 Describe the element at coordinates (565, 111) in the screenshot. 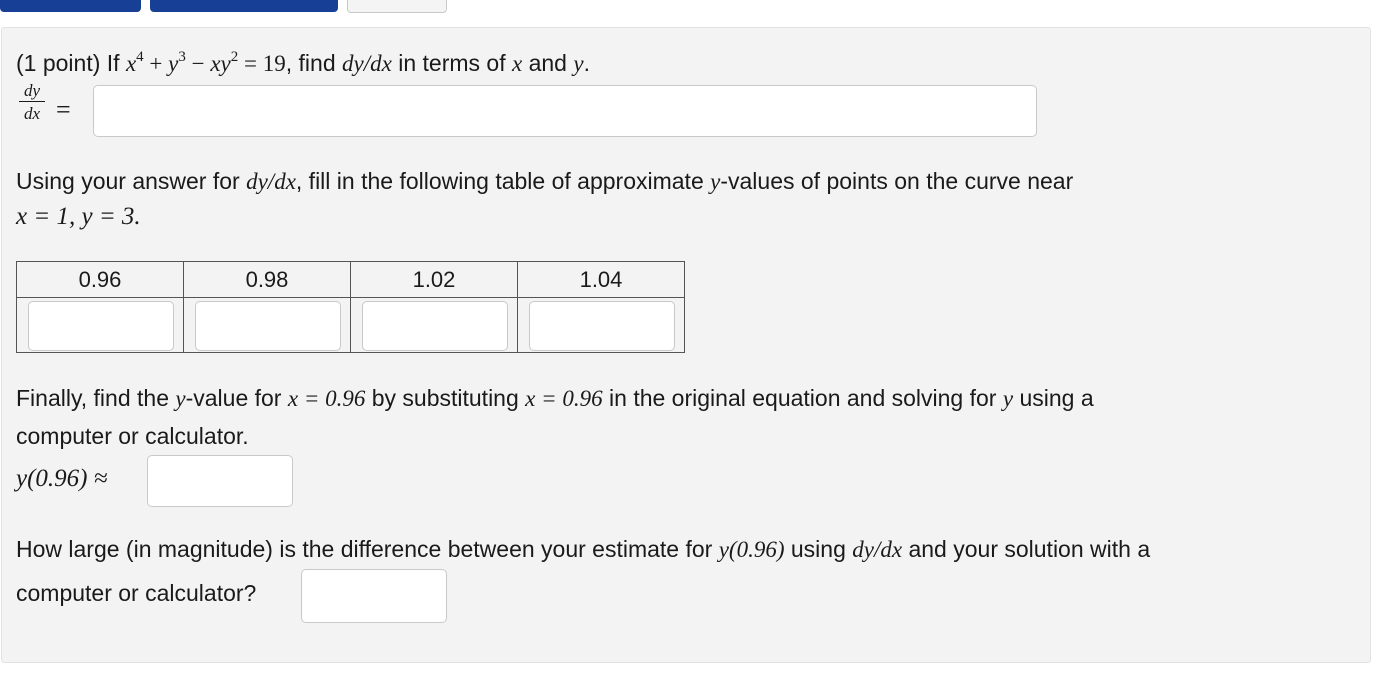

I see `dydx-answer-input` at that location.